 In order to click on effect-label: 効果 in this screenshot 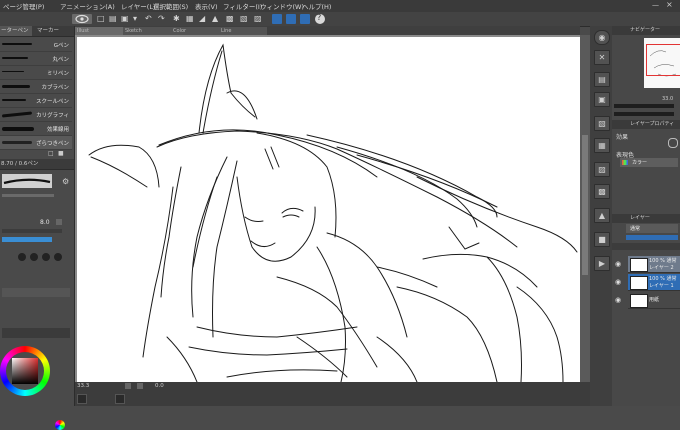, I will do `click(622, 137)`.